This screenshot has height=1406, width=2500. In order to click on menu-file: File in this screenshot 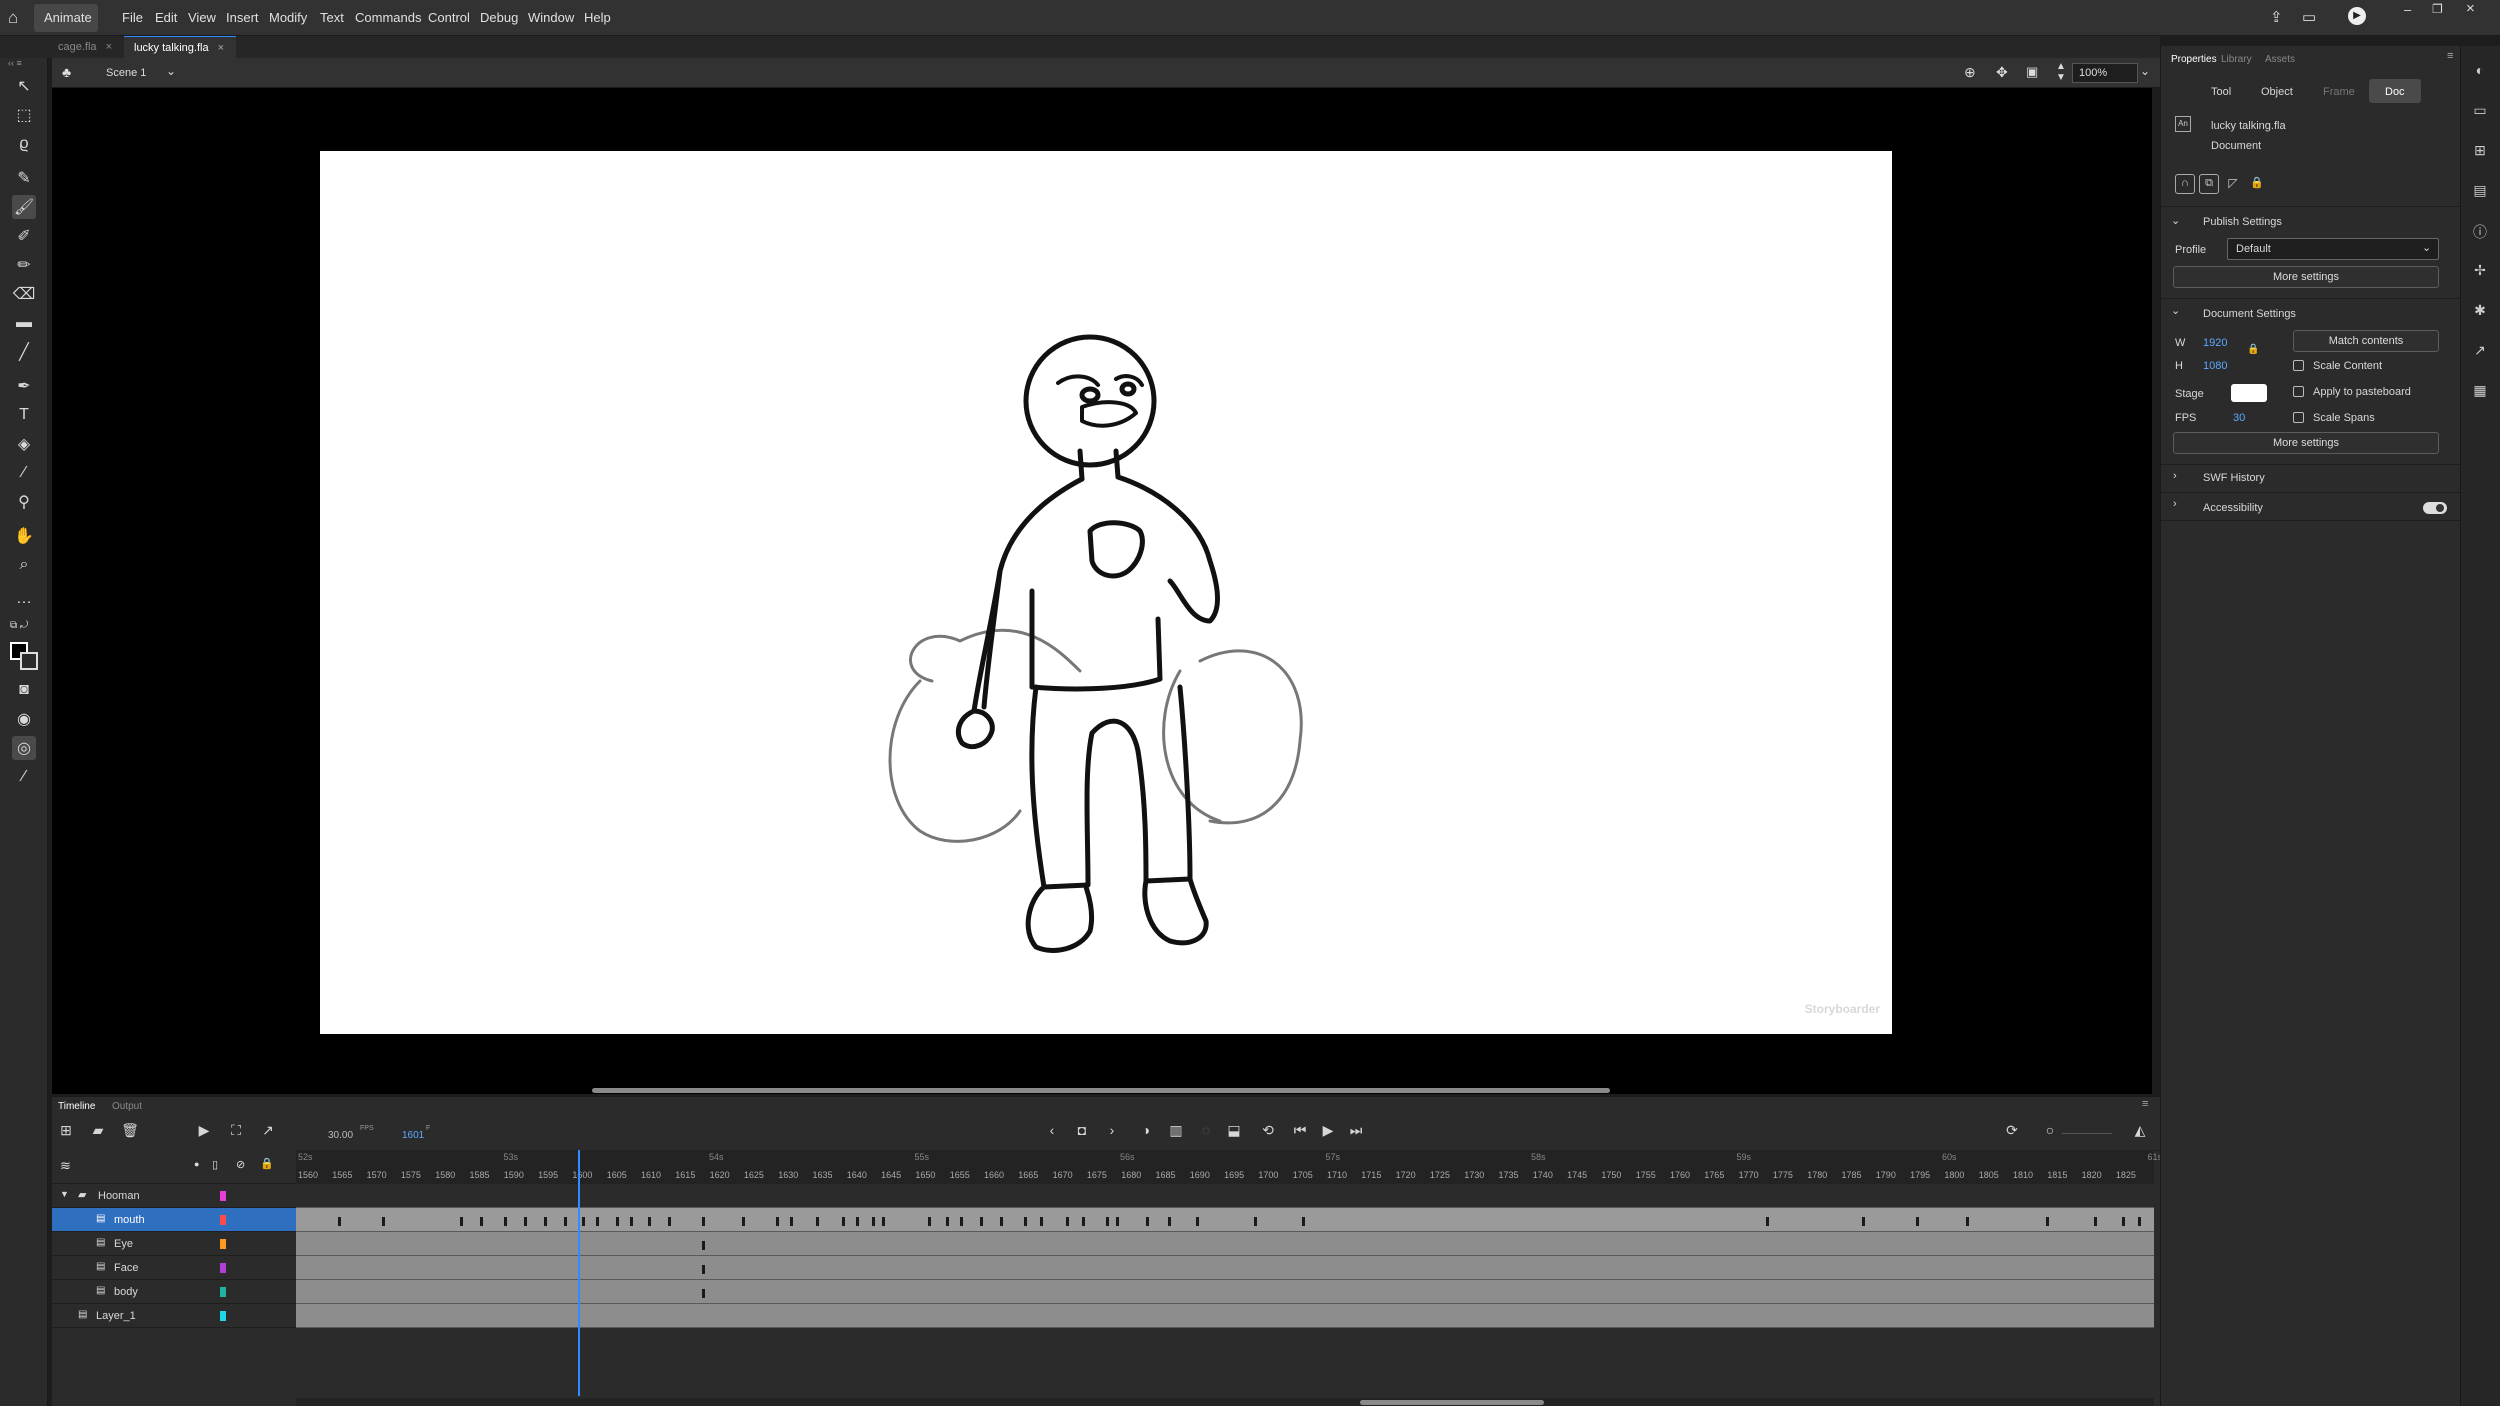, I will do `click(132, 17)`.